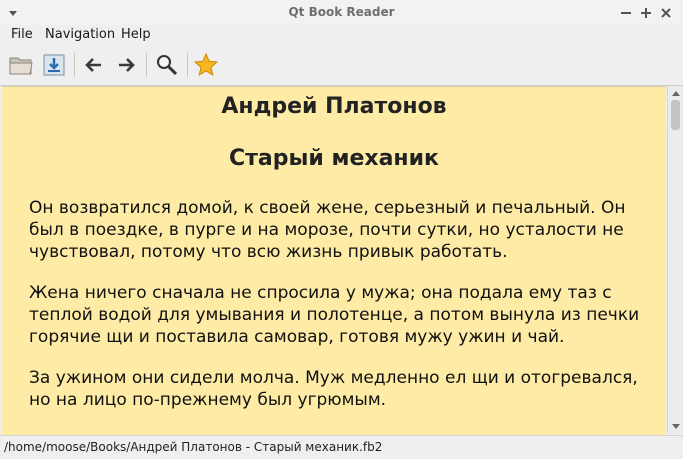 The height and width of the screenshot is (459, 683). Describe the element at coordinates (666, 13) in the screenshot. I see `close-icon` at that location.